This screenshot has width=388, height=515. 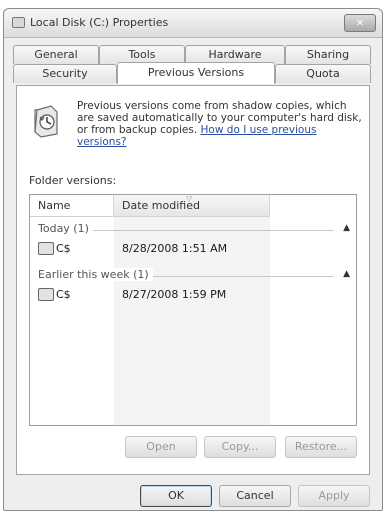 What do you see at coordinates (161, 447) in the screenshot?
I see `open-button: Open` at bounding box center [161, 447].